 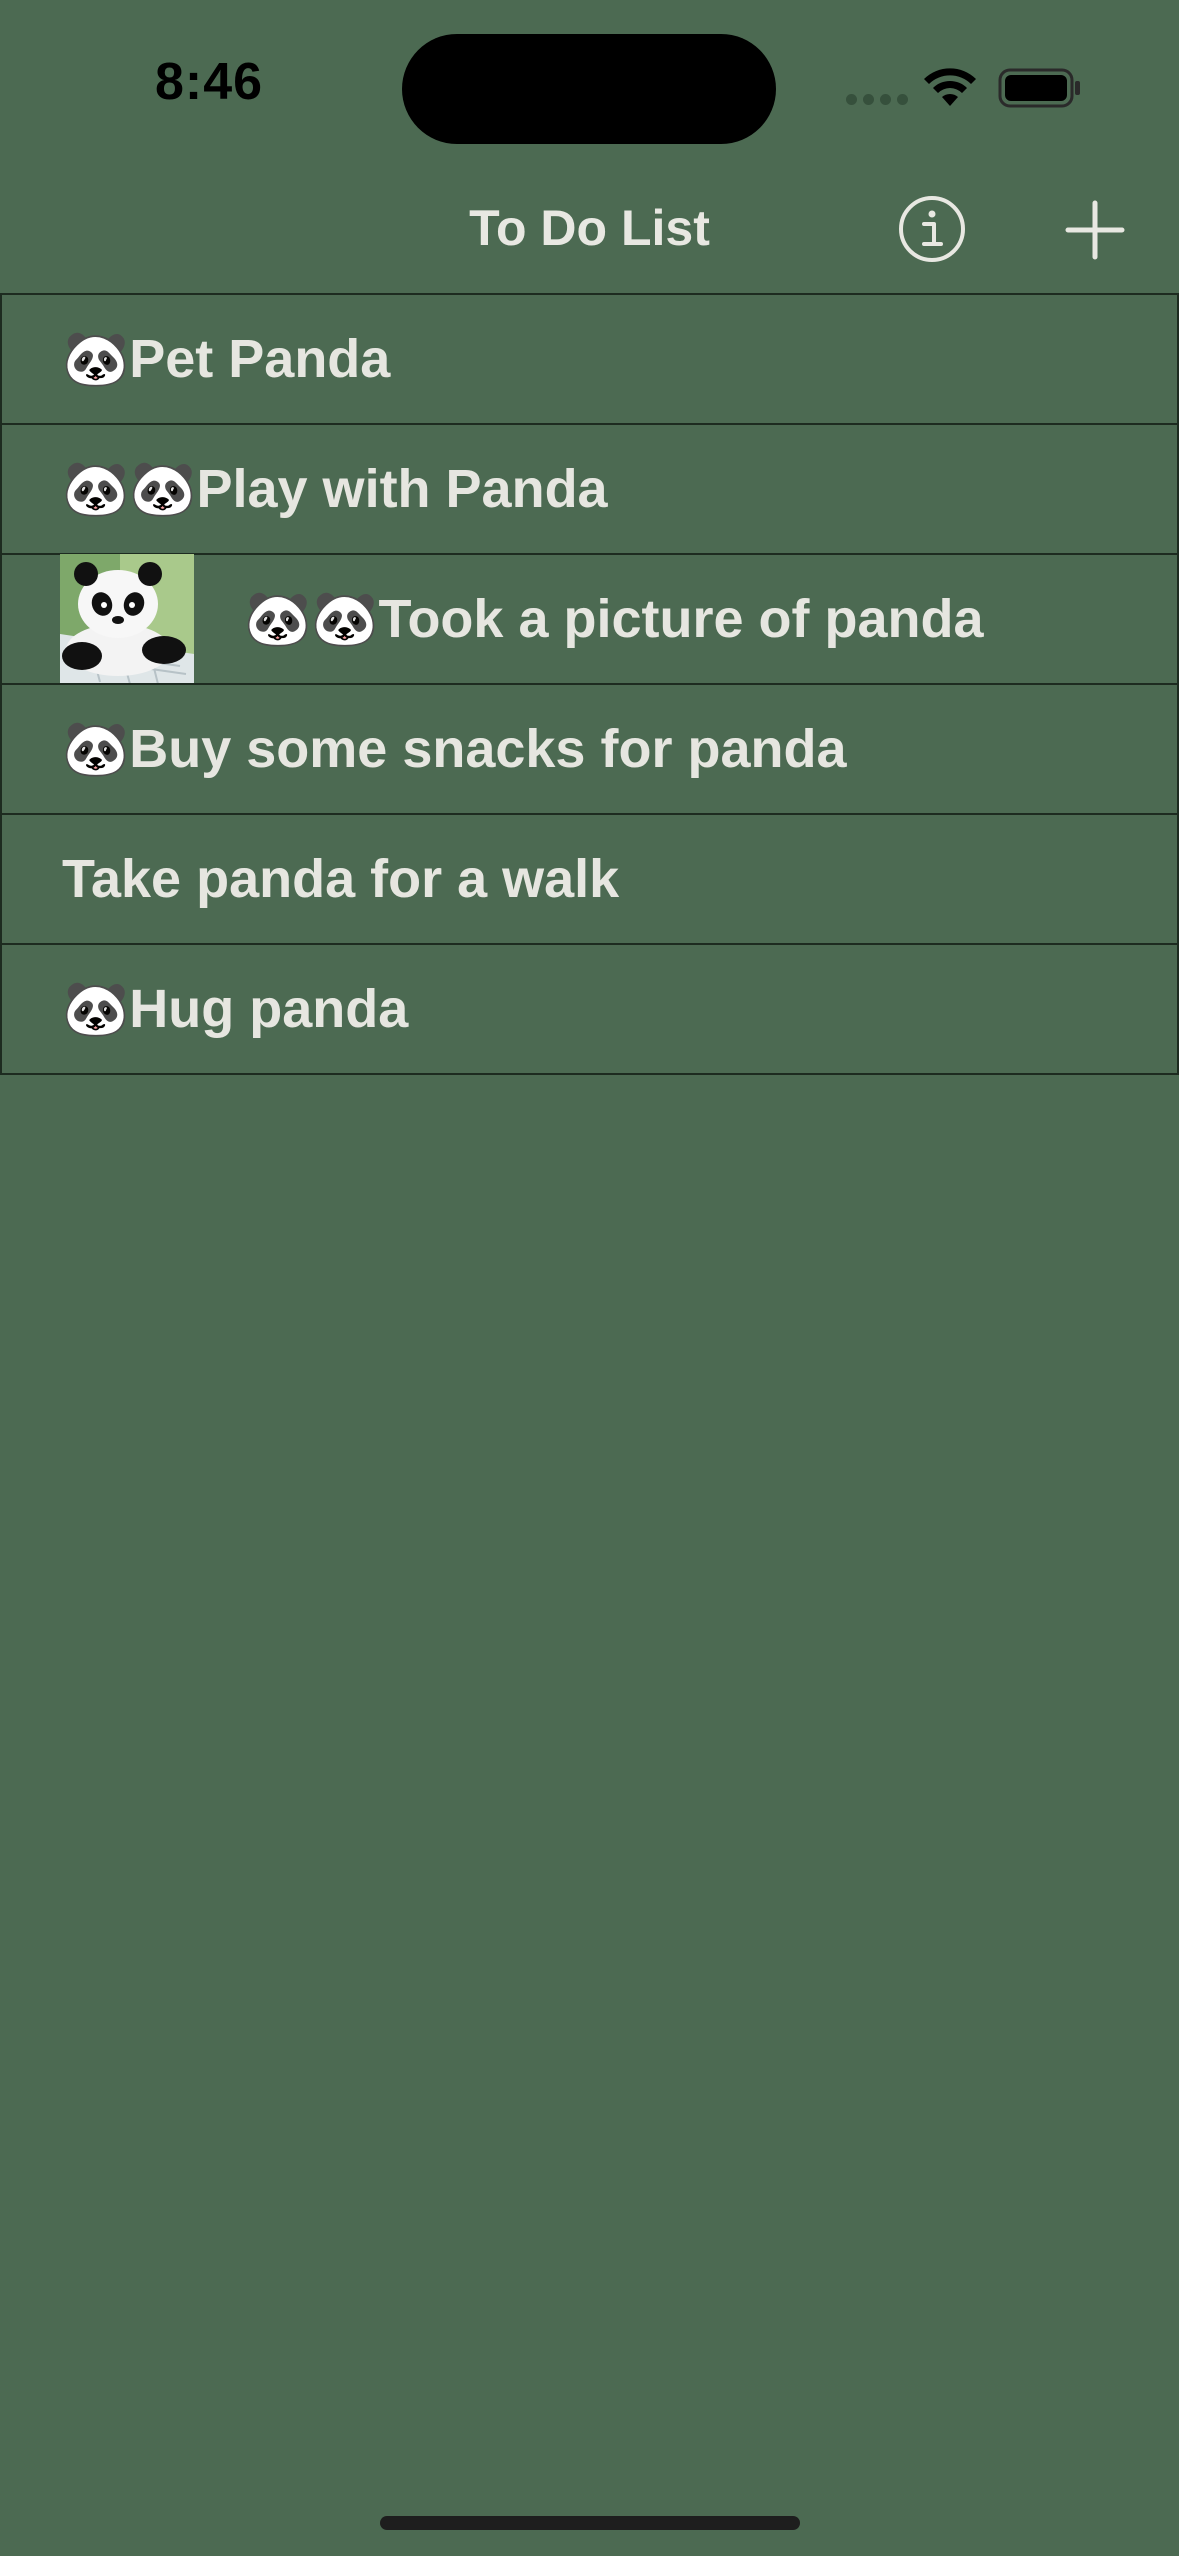 I want to click on dynamic-island, so click(x=589, y=89).